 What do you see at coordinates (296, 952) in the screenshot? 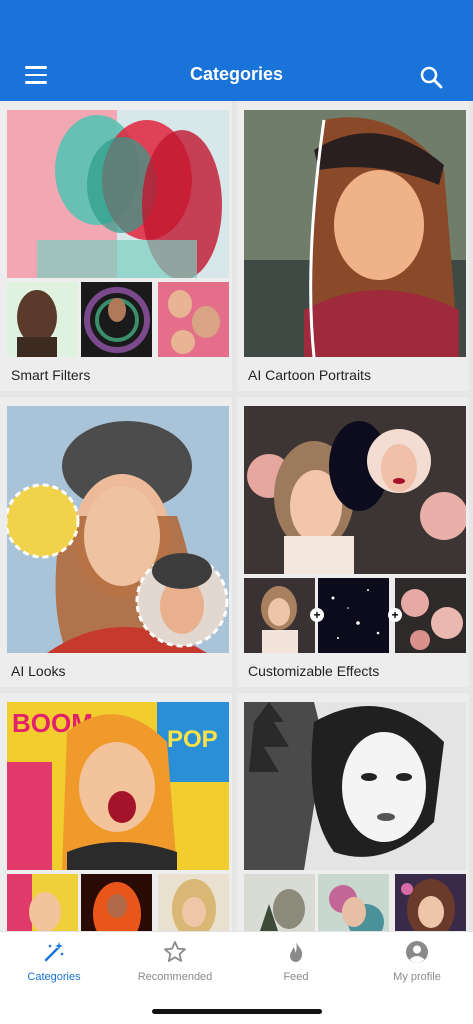
I see `flame-icon` at bounding box center [296, 952].